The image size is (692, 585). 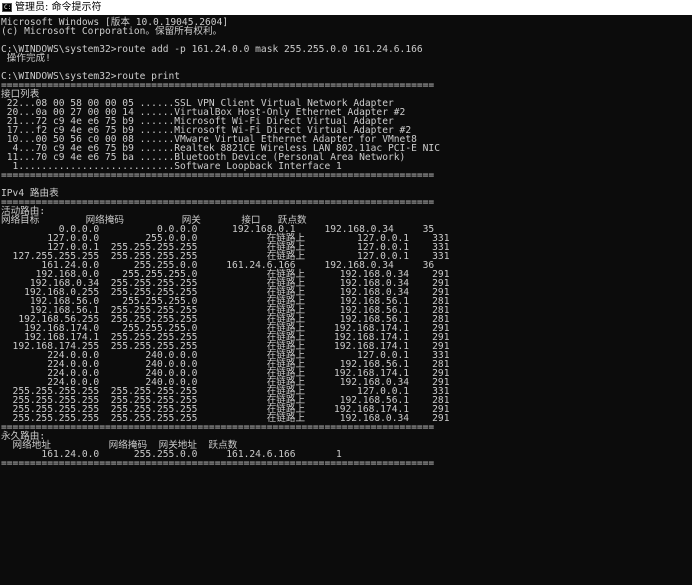 I want to click on console-line: (c) Microsoft Corporation。保留所有权利。, so click(x=112, y=31).